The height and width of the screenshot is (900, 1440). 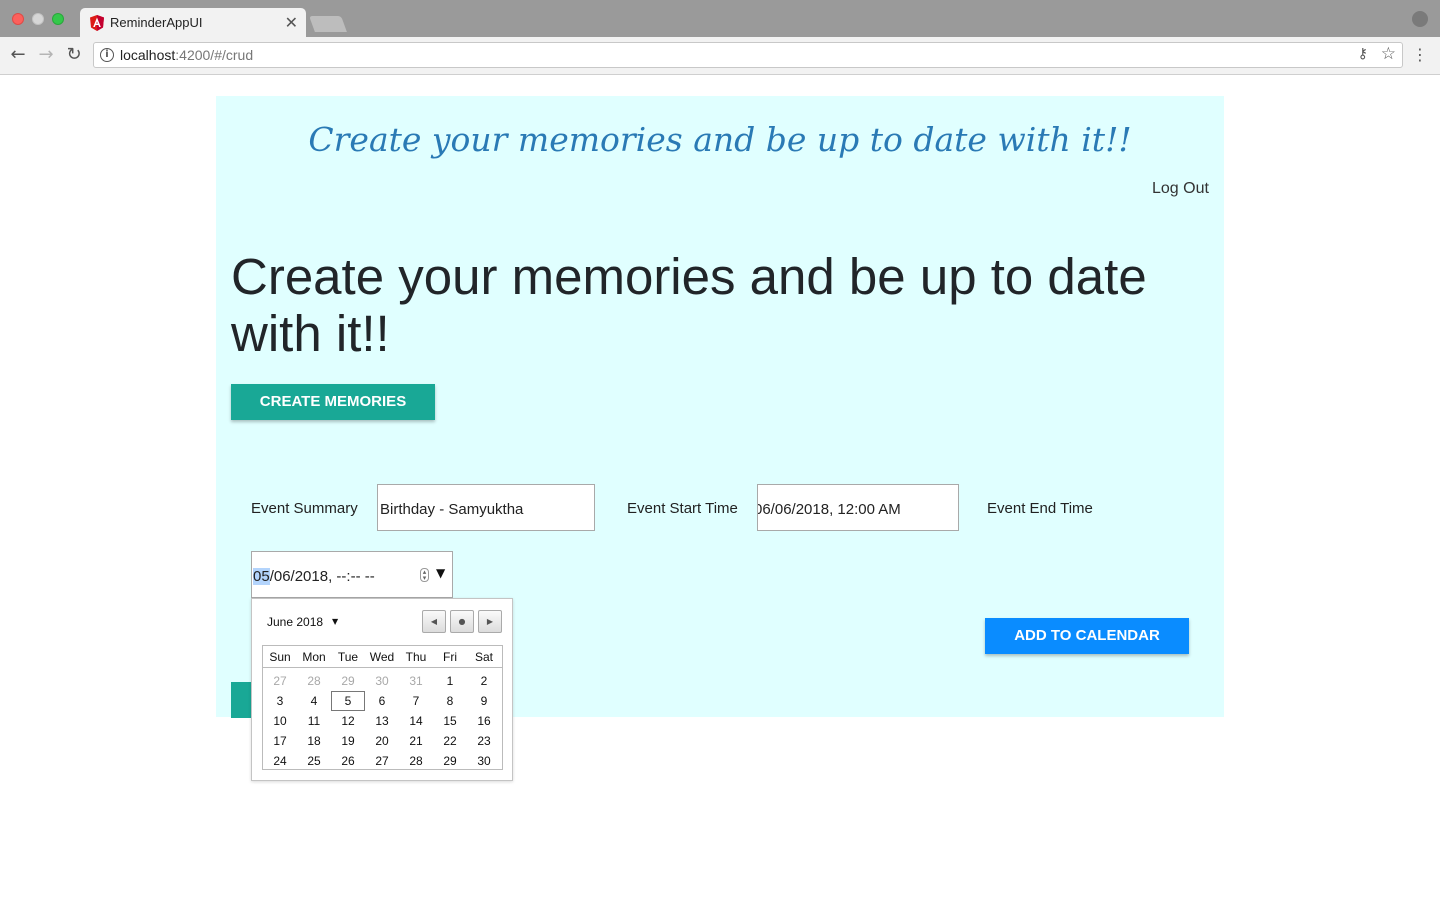 What do you see at coordinates (348, 701) in the screenshot?
I see `calendar-day: 5` at bounding box center [348, 701].